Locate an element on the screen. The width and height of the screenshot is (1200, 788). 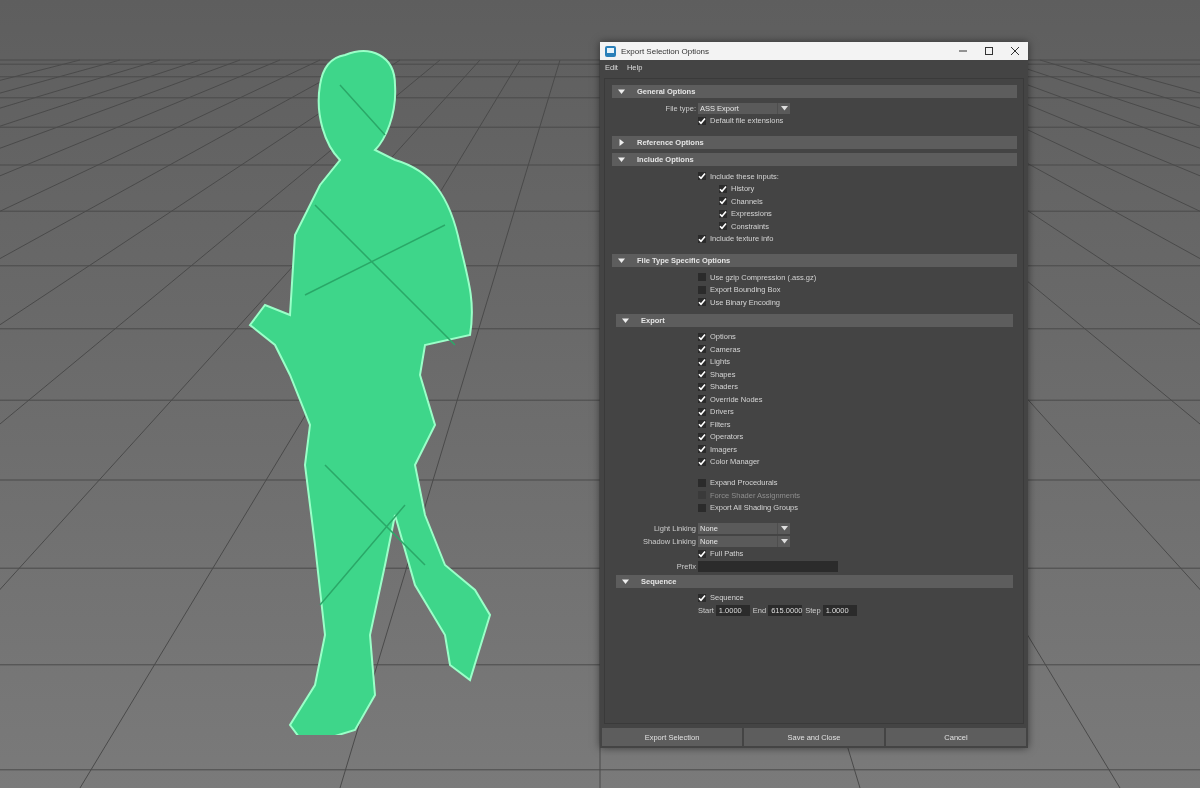
close-icon is located at coordinates (1015, 51).